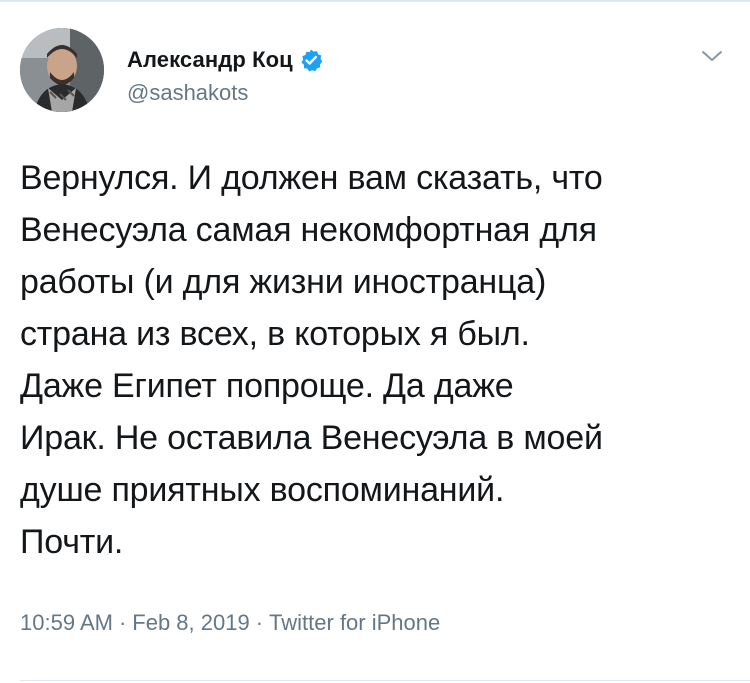  Describe the element at coordinates (311, 178) in the screenshot. I see `tweet-line: Вернулся. И должен вам сказать, что` at that location.